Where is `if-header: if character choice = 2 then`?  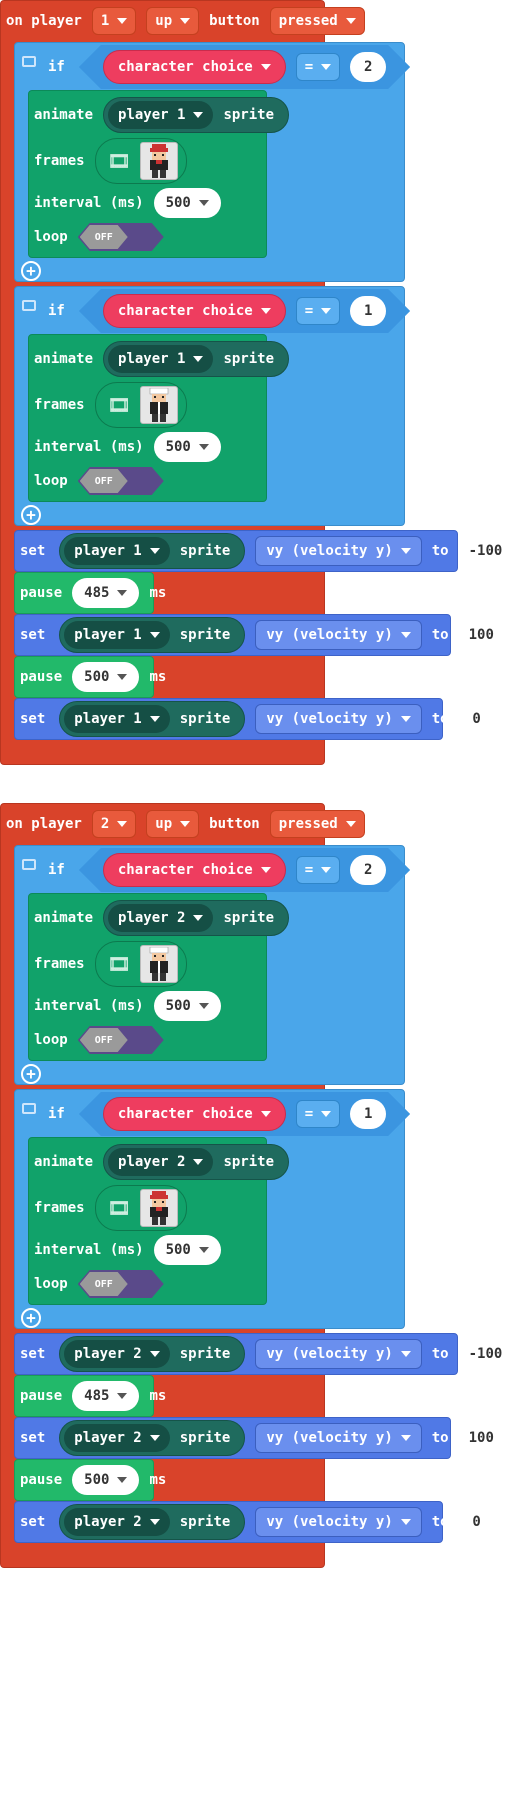
if-header: if character choice = 2 then is located at coordinates (257, 67).